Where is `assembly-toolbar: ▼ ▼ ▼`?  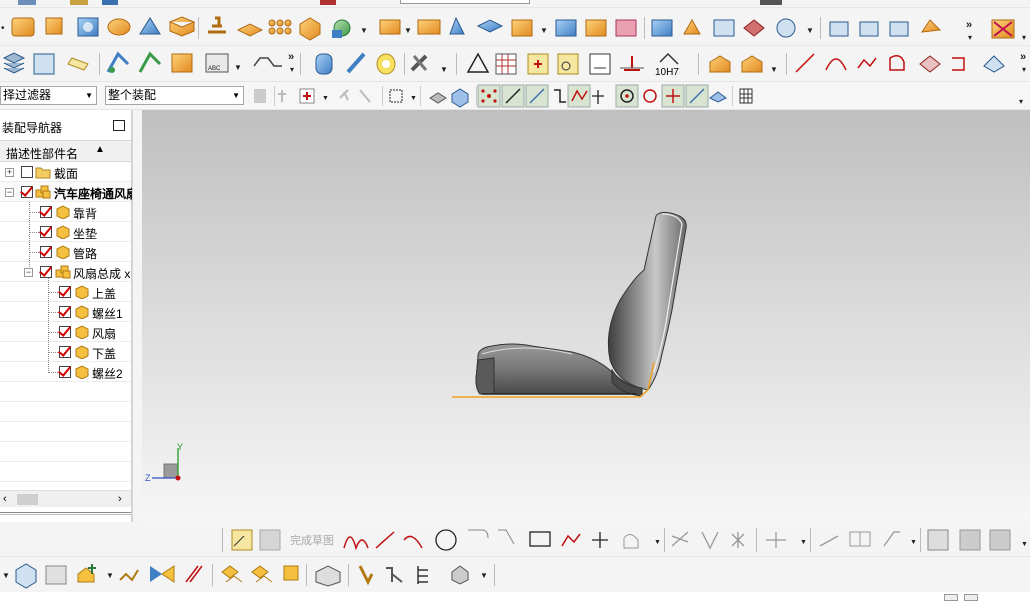
assembly-toolbar: ▼ ▼ ▼ is located at coordinates (515, 574).